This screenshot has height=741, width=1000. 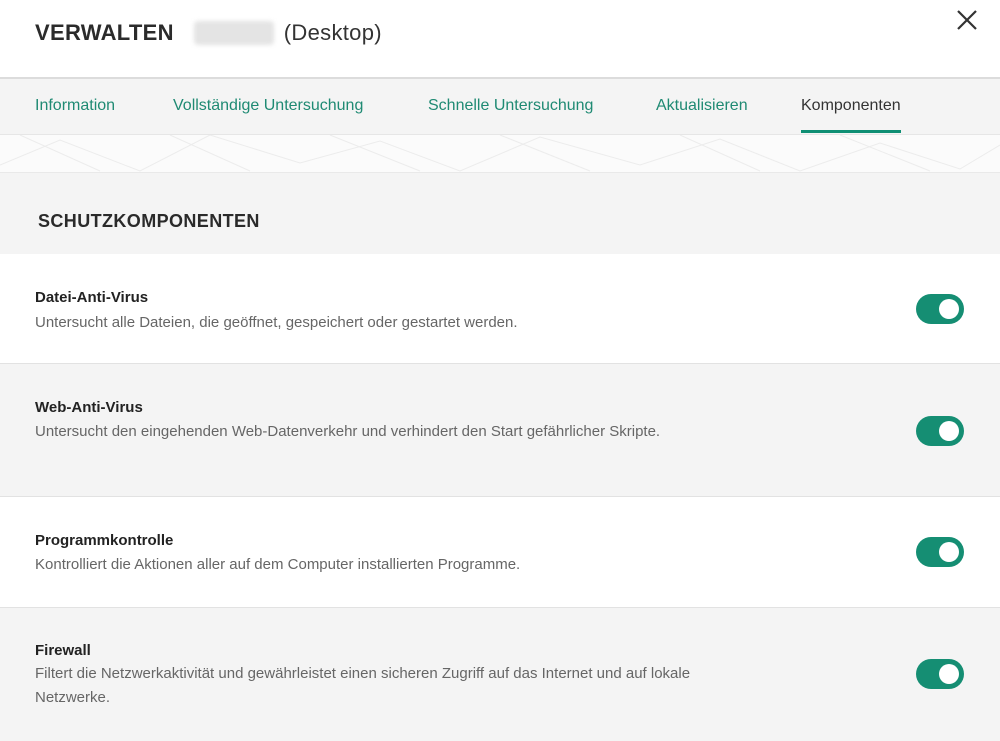 I want to click on component-name: Programmkontrolle, so click(x=104, y=540).